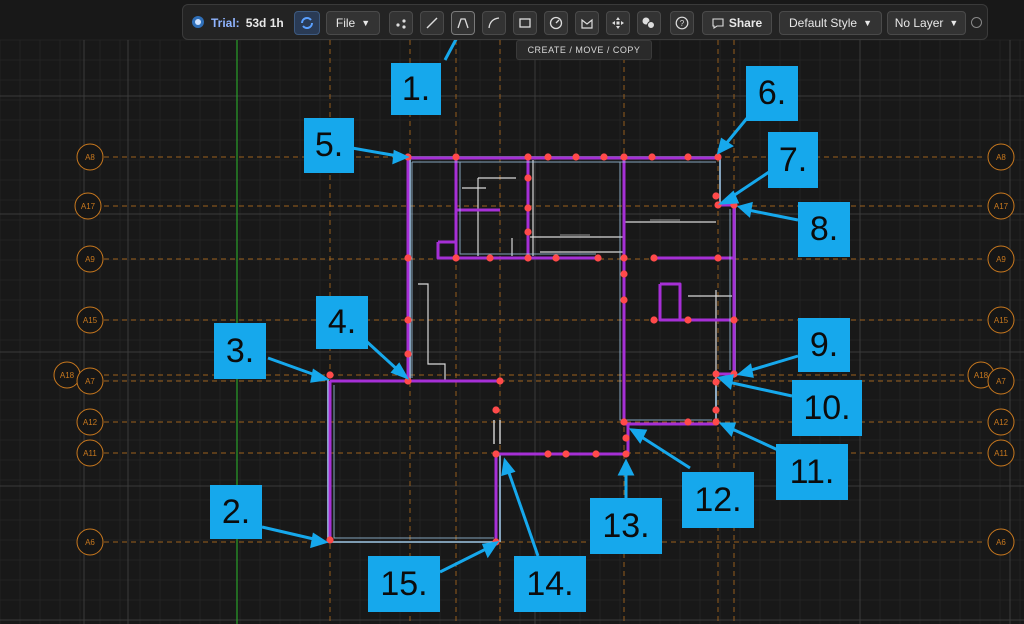  Describe the element at coordinates (264, 23) in the screenshot. I see `trial-value: 53d 1h` at that location.